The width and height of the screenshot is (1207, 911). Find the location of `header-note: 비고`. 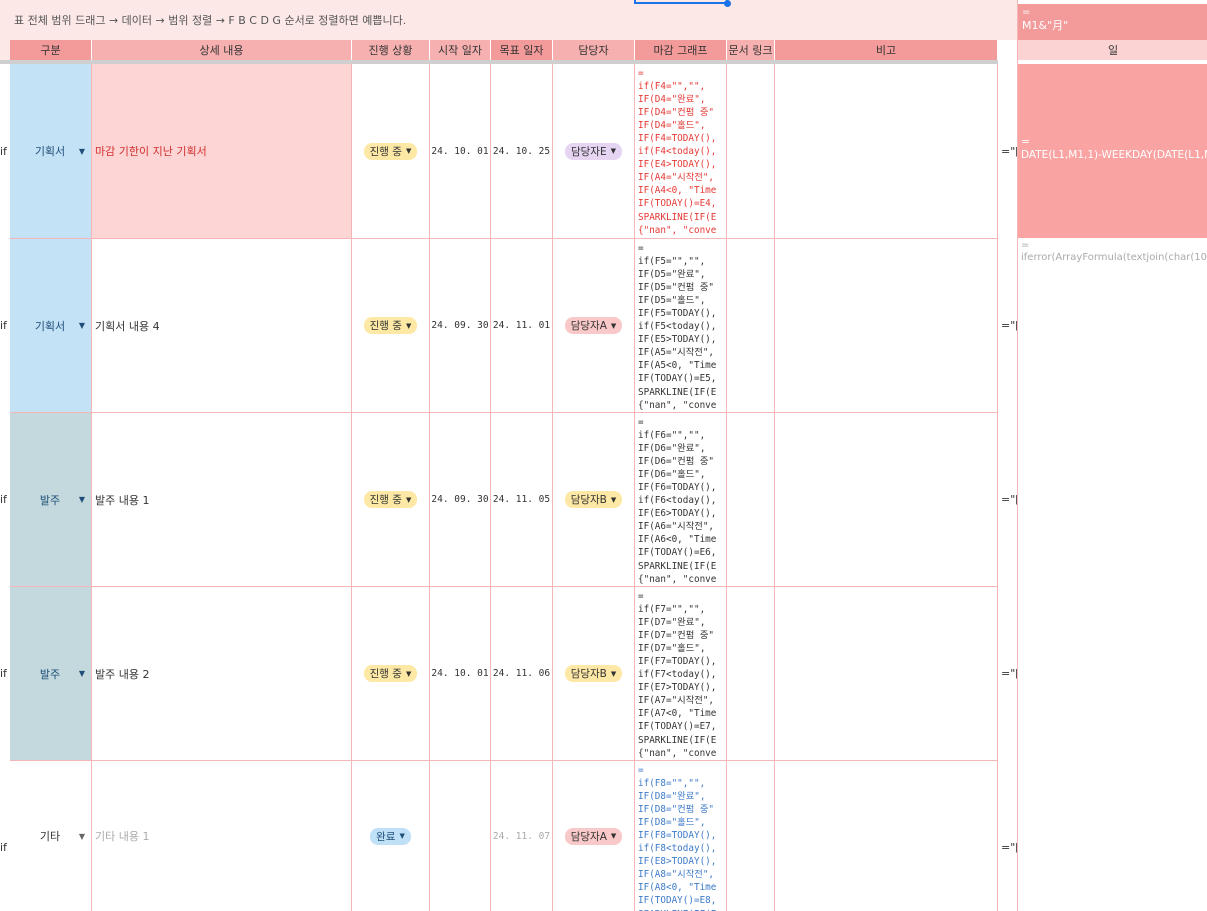

header-note: 비고 is located at coordinates (886, 50).